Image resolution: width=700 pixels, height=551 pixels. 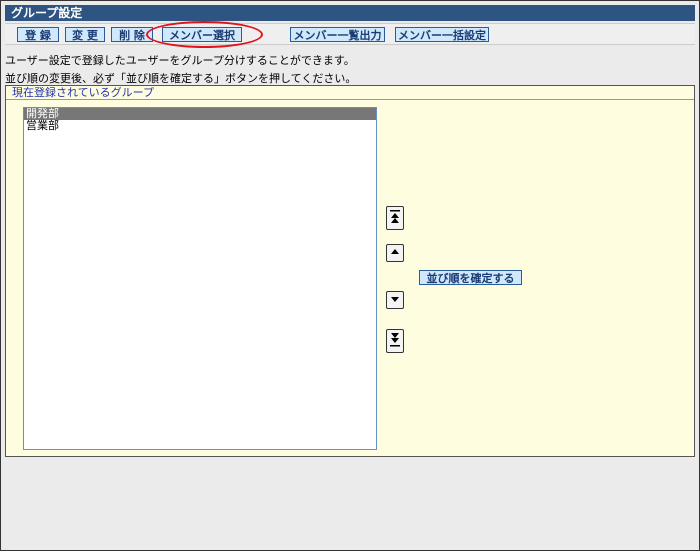 I want to click on member-list-output-button: メンバー一覧出力, so click(x=337, y=34).